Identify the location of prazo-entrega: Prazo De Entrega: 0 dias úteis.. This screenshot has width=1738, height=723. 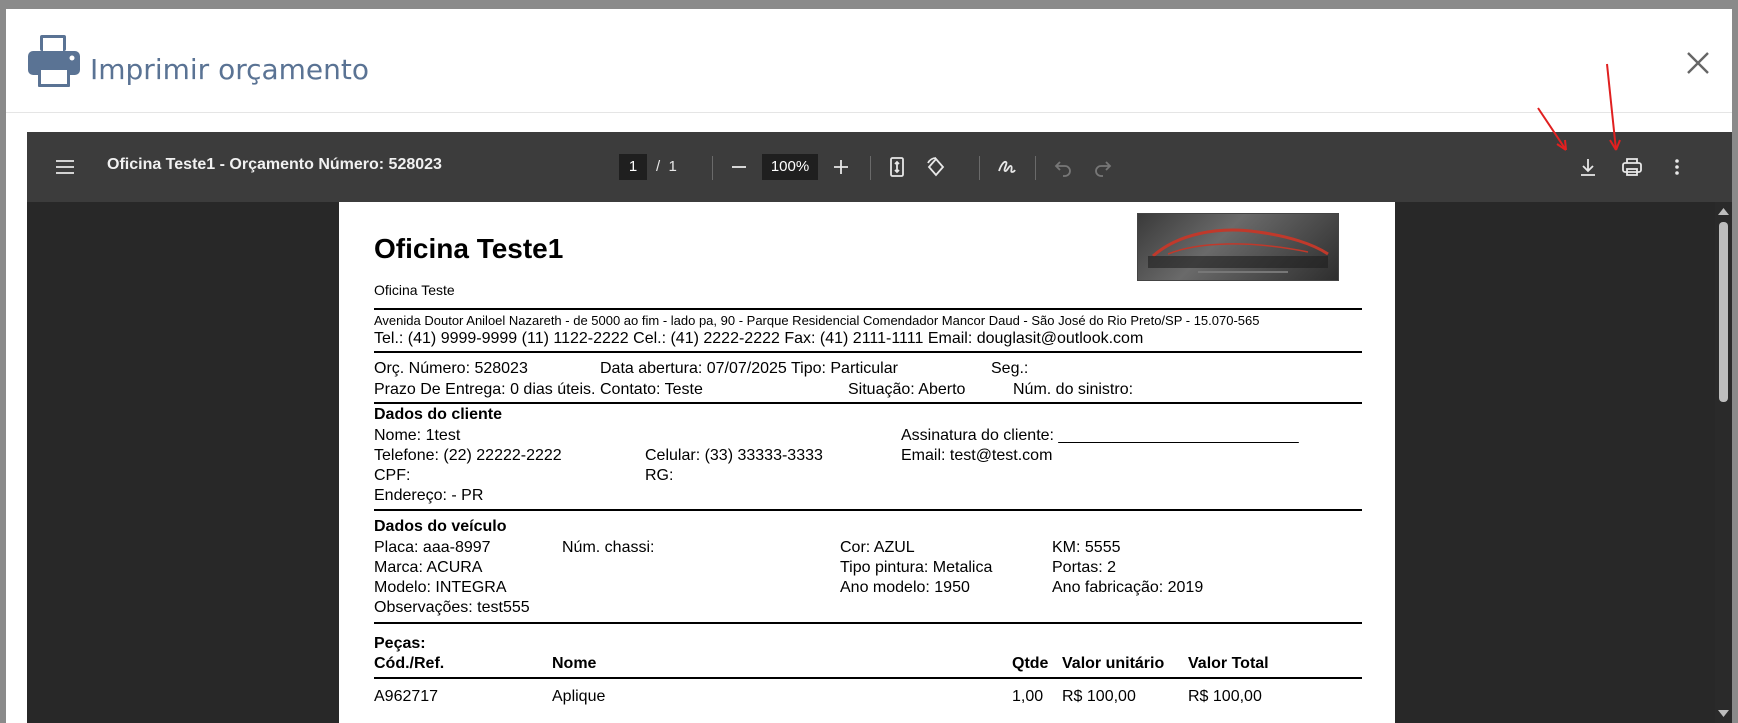
(485, 389).